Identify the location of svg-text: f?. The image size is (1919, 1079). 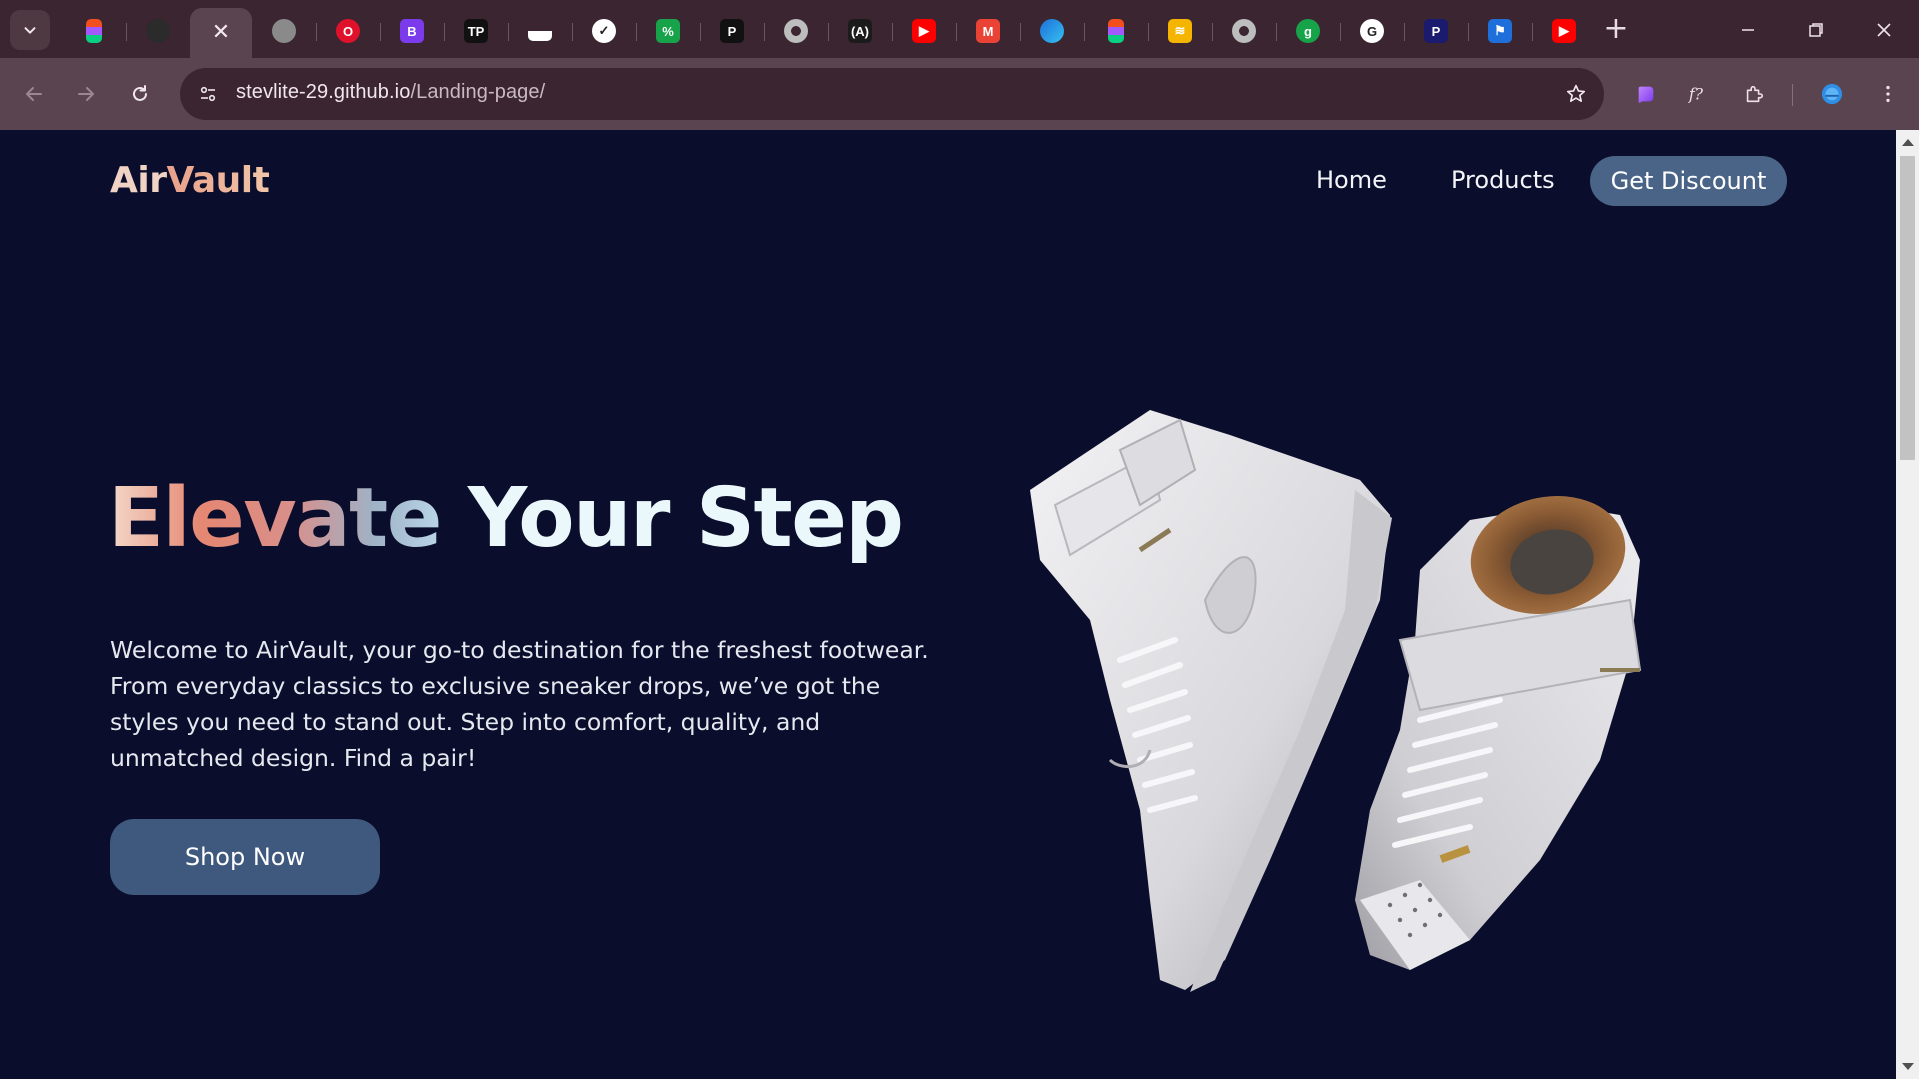
(1696, 95).